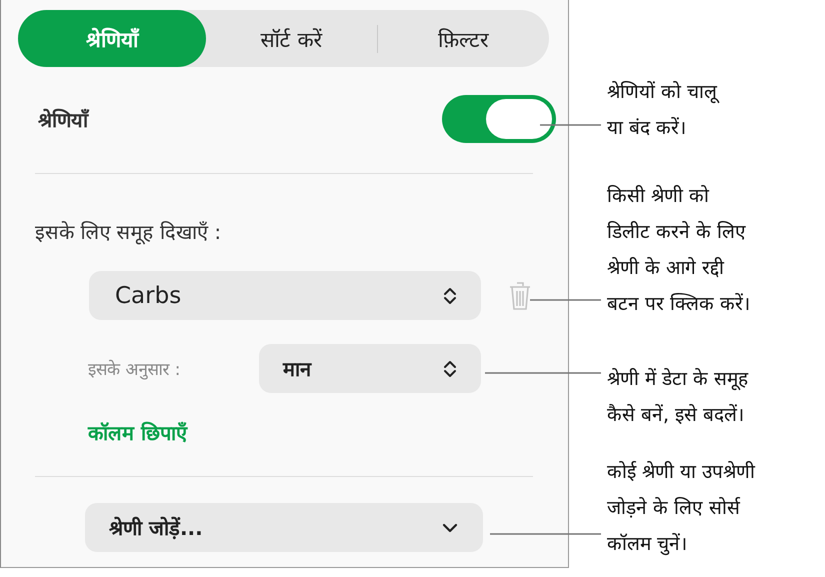  Describe the element at coordinates (128, 232) in the screenshot. I see `group-by-label: इसके लिए समूह दिखाएँ :` at that location.